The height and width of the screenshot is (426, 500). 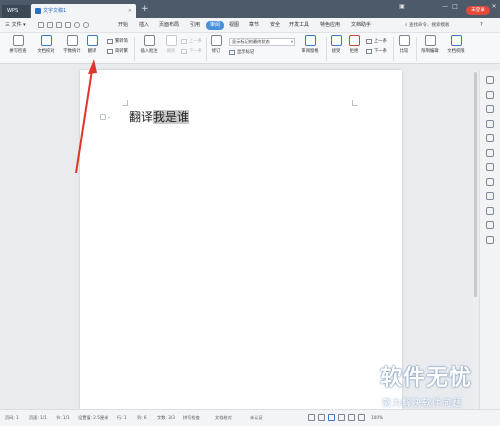 I want to click on annotation-arrow, so click(x=86, y=116).